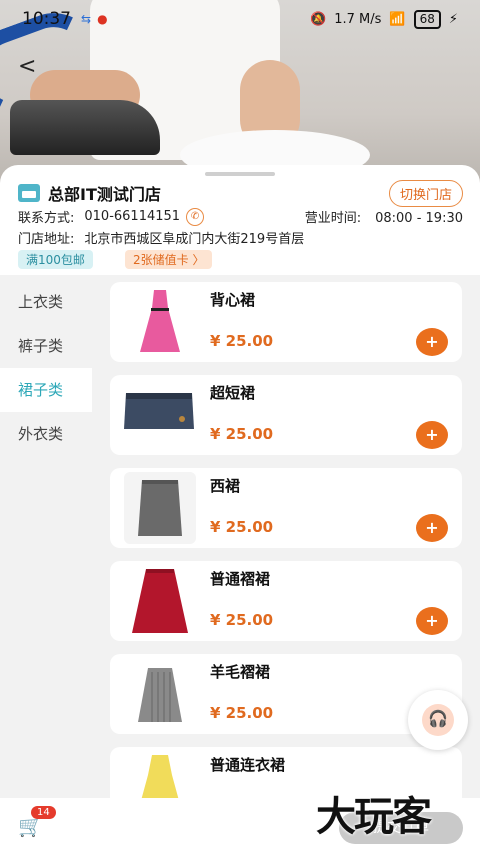  What do you see at coordinates (248, 765) in the screenshot?
I see `product-name: 普通连衣裙` at bounding box center [248, 765].